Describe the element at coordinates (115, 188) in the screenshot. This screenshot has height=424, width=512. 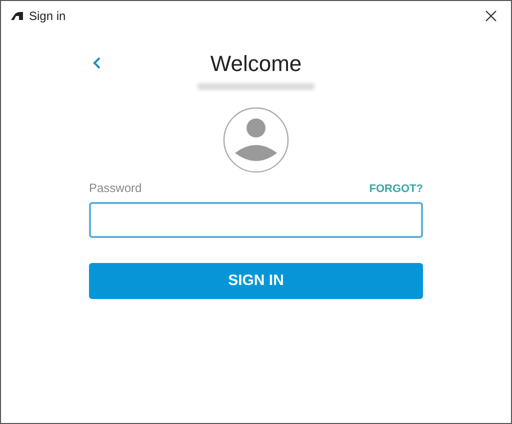
I see `password-label: Password` at that location.